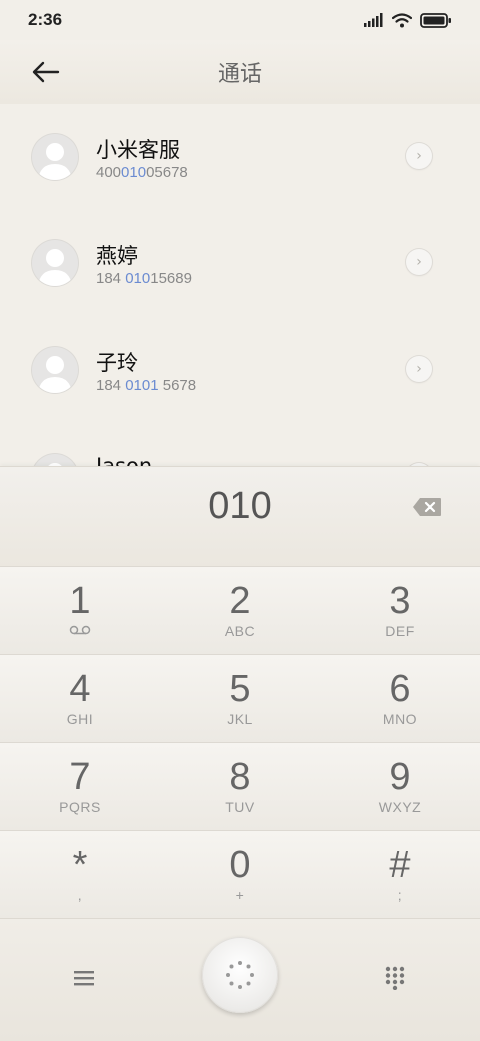  I want to click on contact-name: 小米客服, so click(138, 150).